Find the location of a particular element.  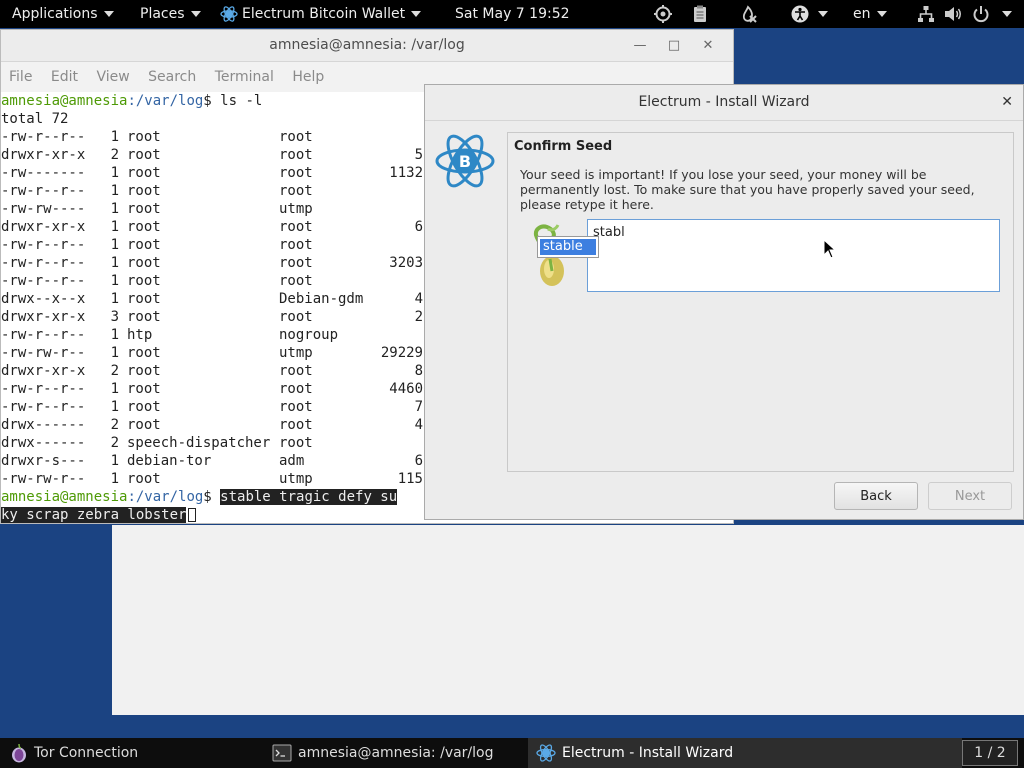

command-text: ls -l is located at coordinates (241, 101).